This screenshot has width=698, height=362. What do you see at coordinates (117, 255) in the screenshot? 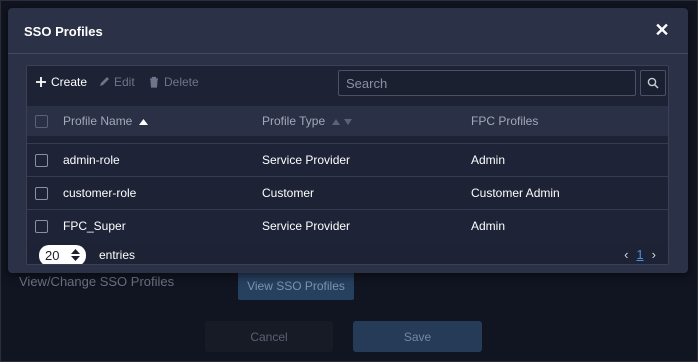
I see `entries-label: entries` at bounding box center [117, 255].